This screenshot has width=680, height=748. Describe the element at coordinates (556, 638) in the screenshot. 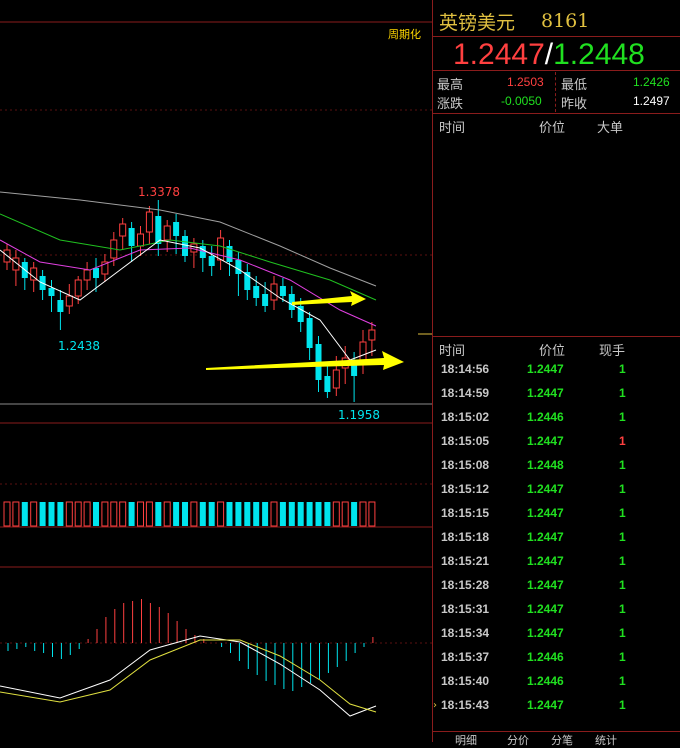

I see `tick-row: 18:15:34 1.2447 1` at that location.